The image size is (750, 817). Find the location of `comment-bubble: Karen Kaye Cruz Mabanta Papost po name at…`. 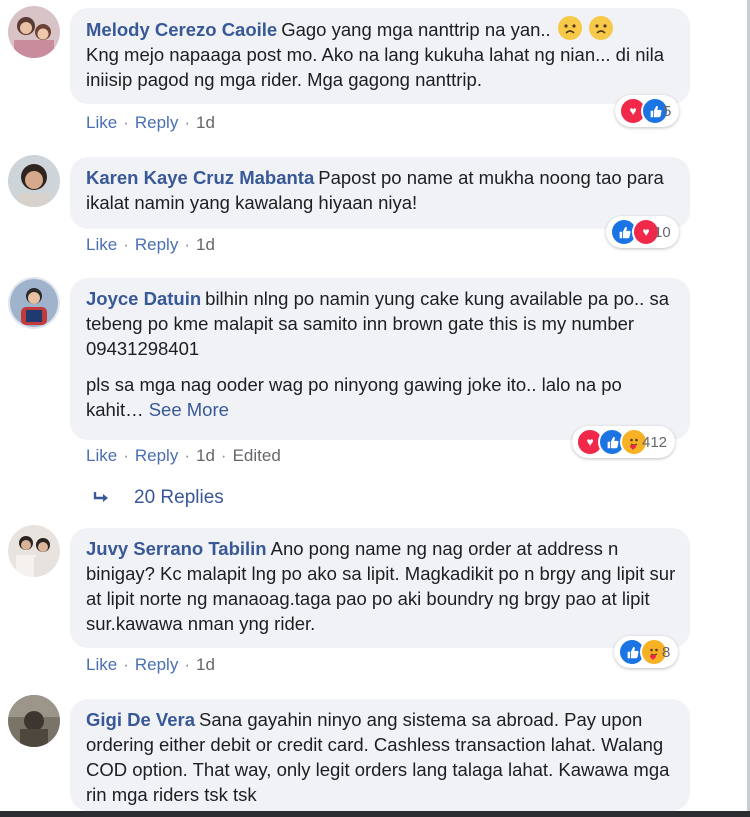

comment-bubble: Karen Kaye Cruz Mabanta Papost po name at… is located at coordinates (380, 193).